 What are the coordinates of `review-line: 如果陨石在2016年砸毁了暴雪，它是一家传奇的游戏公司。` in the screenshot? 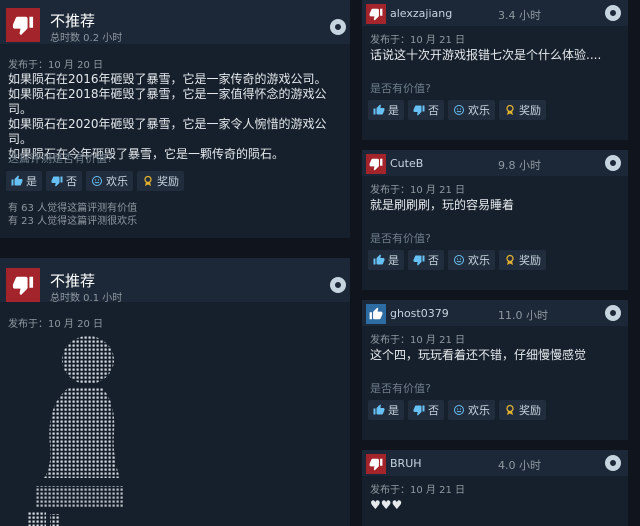 It's located at (167, 79).